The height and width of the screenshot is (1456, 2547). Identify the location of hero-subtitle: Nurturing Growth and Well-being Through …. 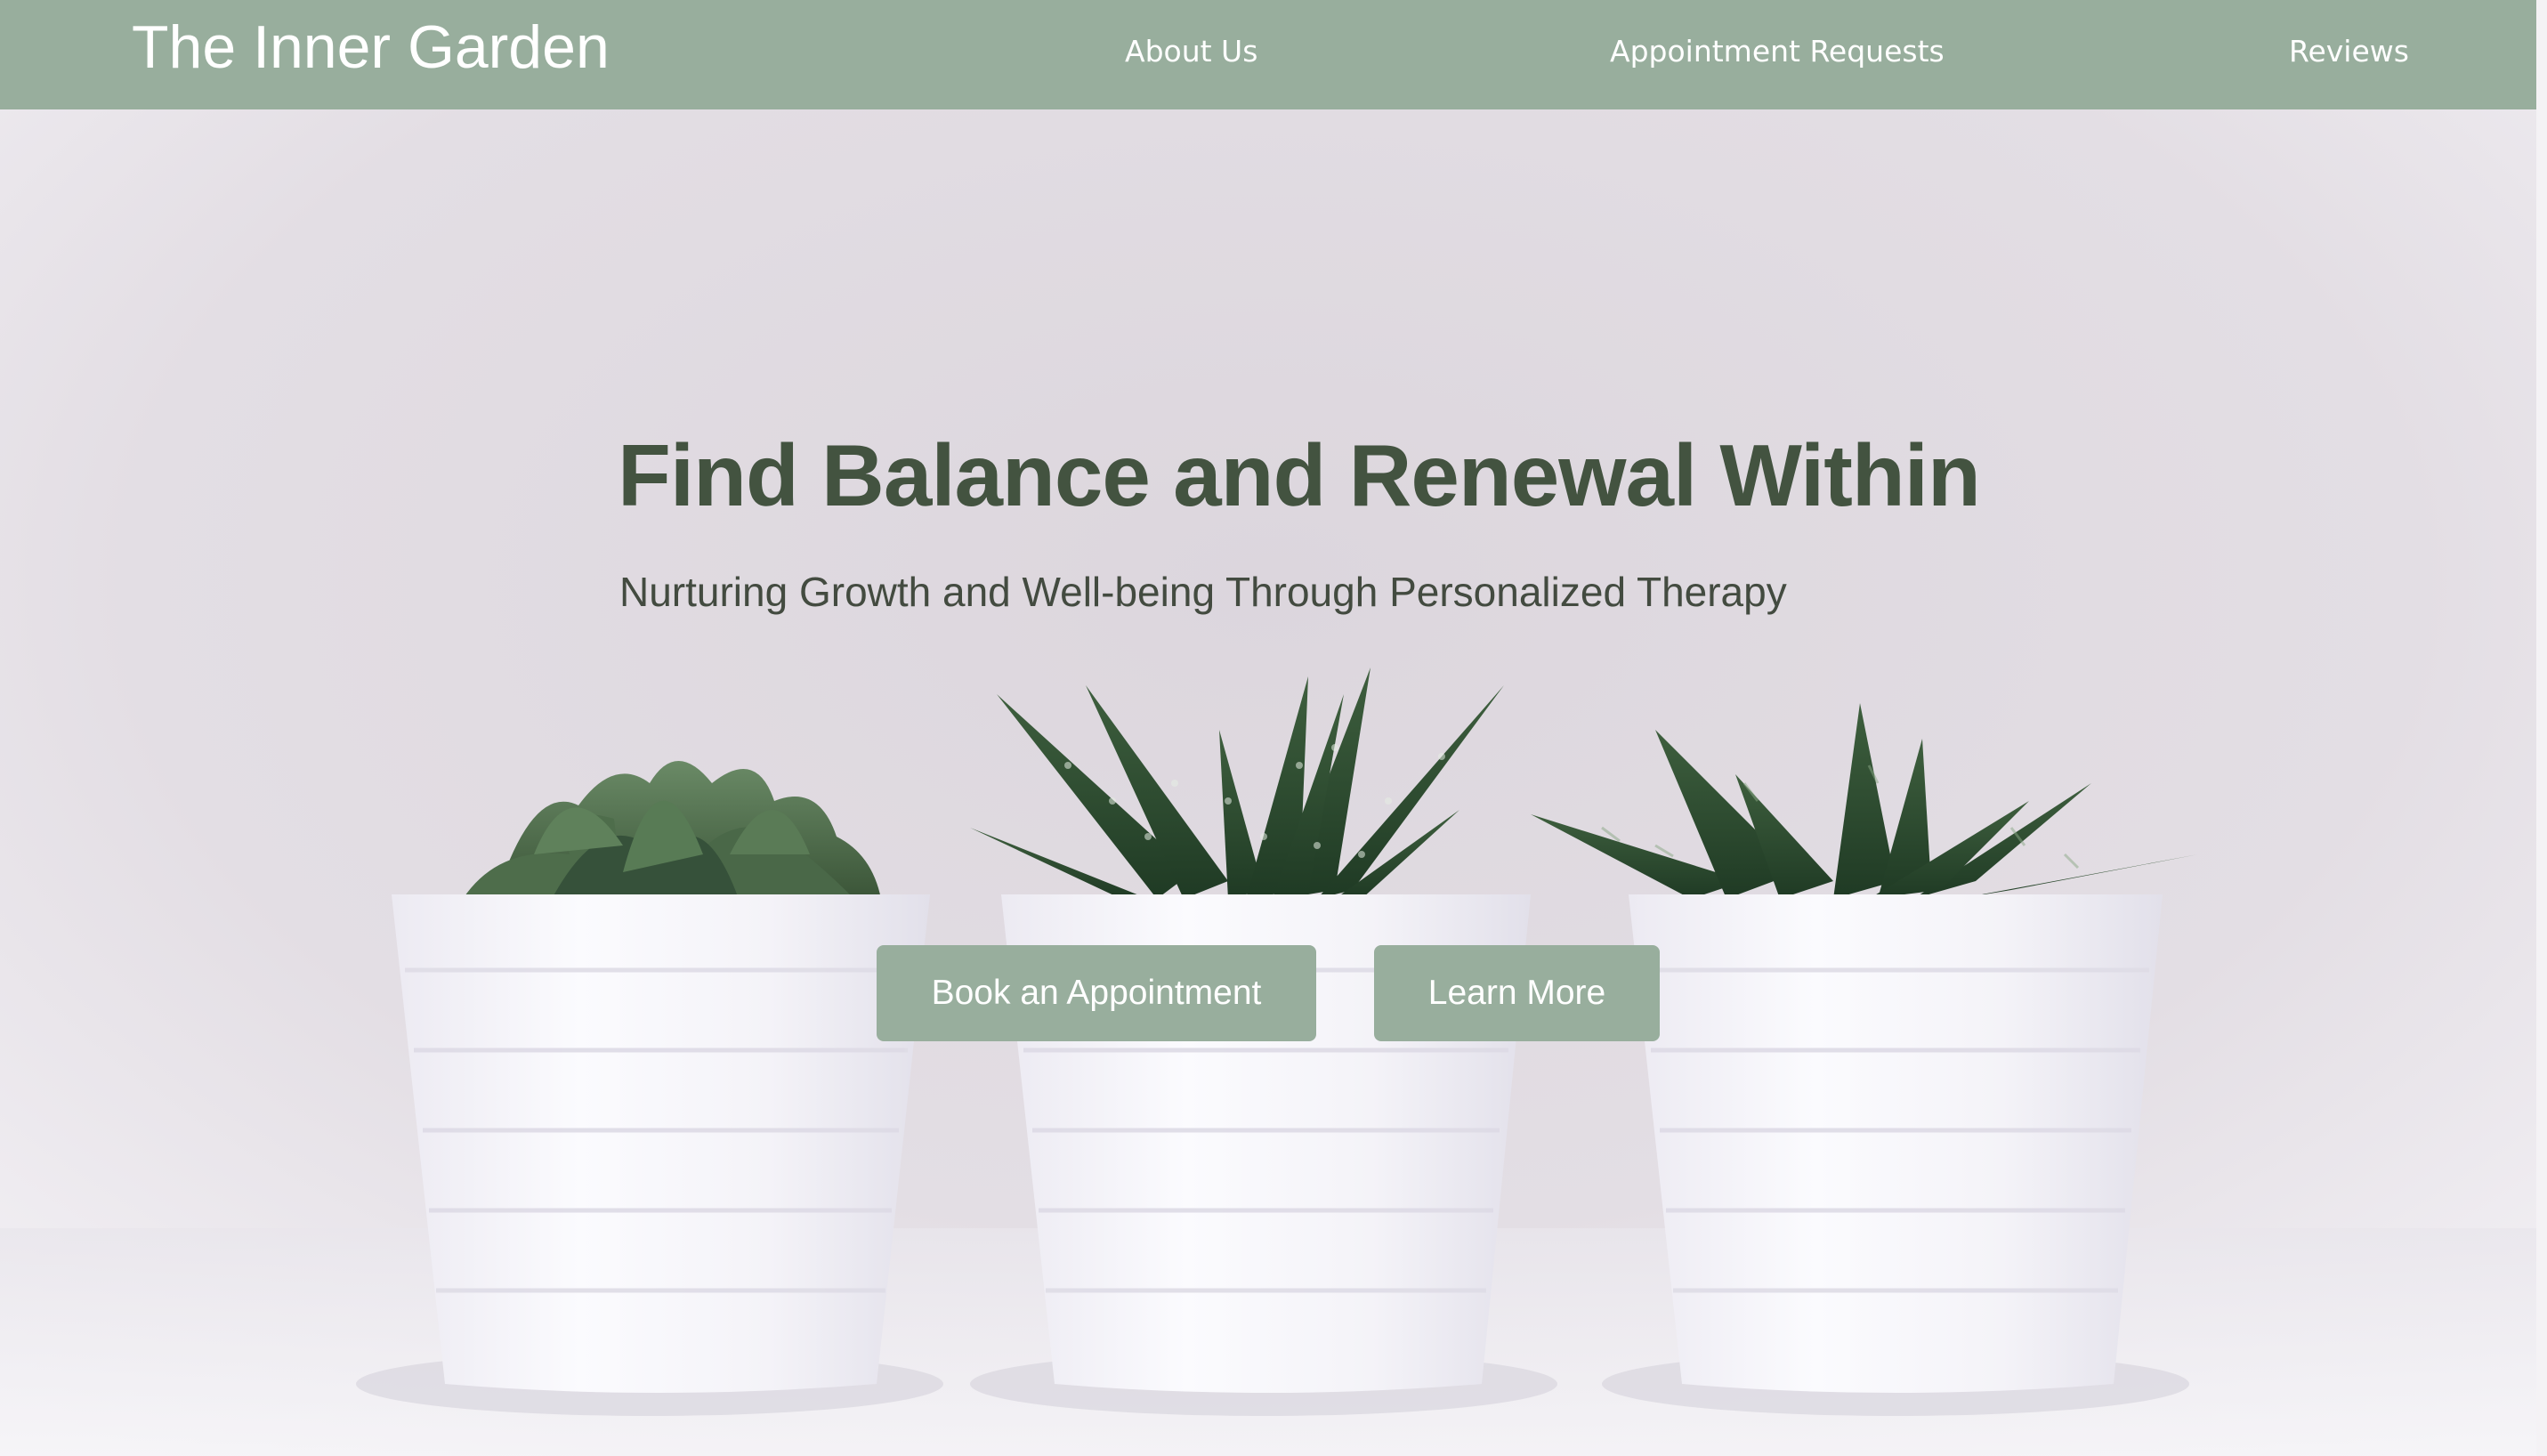
(1203, 592).